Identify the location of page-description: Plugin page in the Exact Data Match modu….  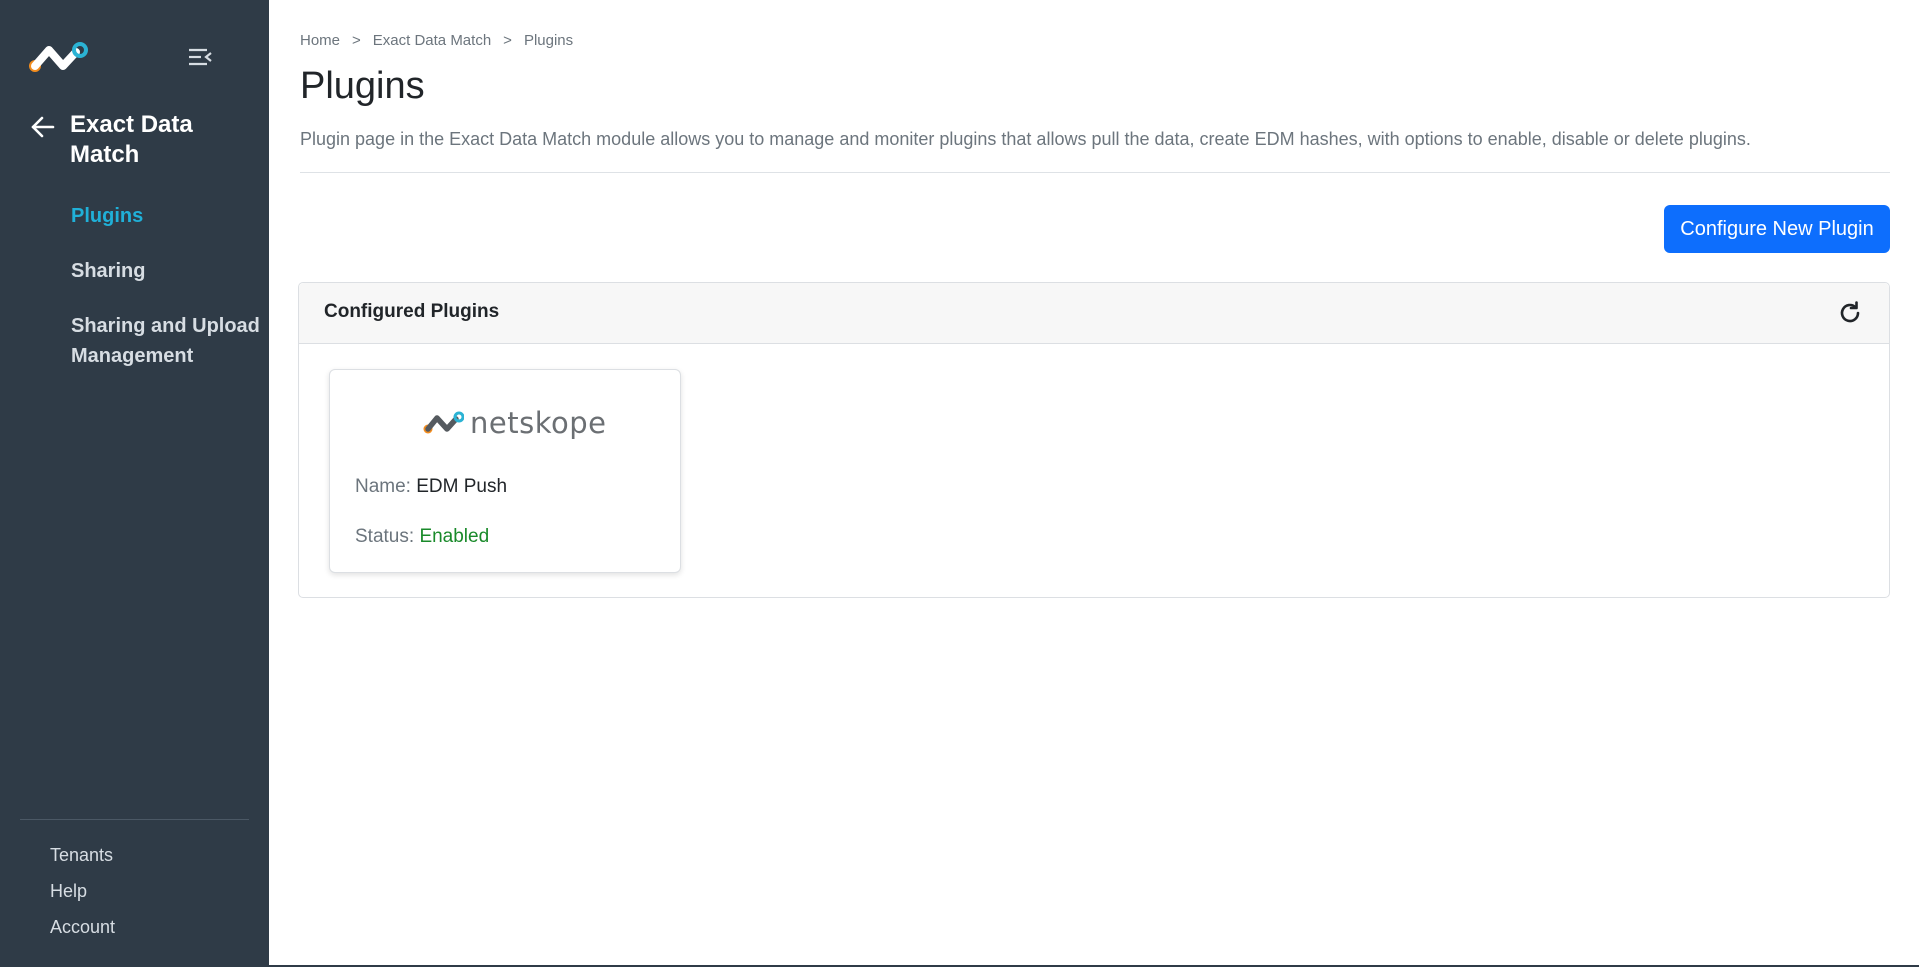
(1025, 139).